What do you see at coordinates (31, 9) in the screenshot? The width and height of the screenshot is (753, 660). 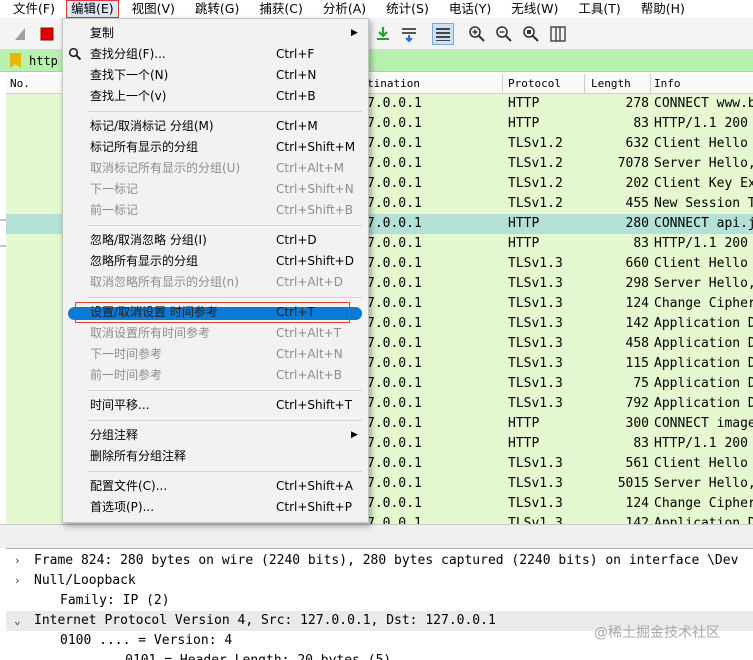 I see `menu-file: 文件(F)` at bounding box center [31, 9].